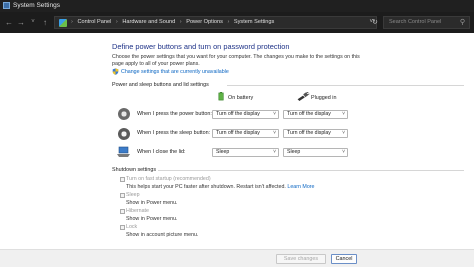 This screenshot has height=267, width=474. What do you see at coordinates (237, 258) in the screenshot?
I see `footer: Save changes Cancel` at bounding box center [237, 258].